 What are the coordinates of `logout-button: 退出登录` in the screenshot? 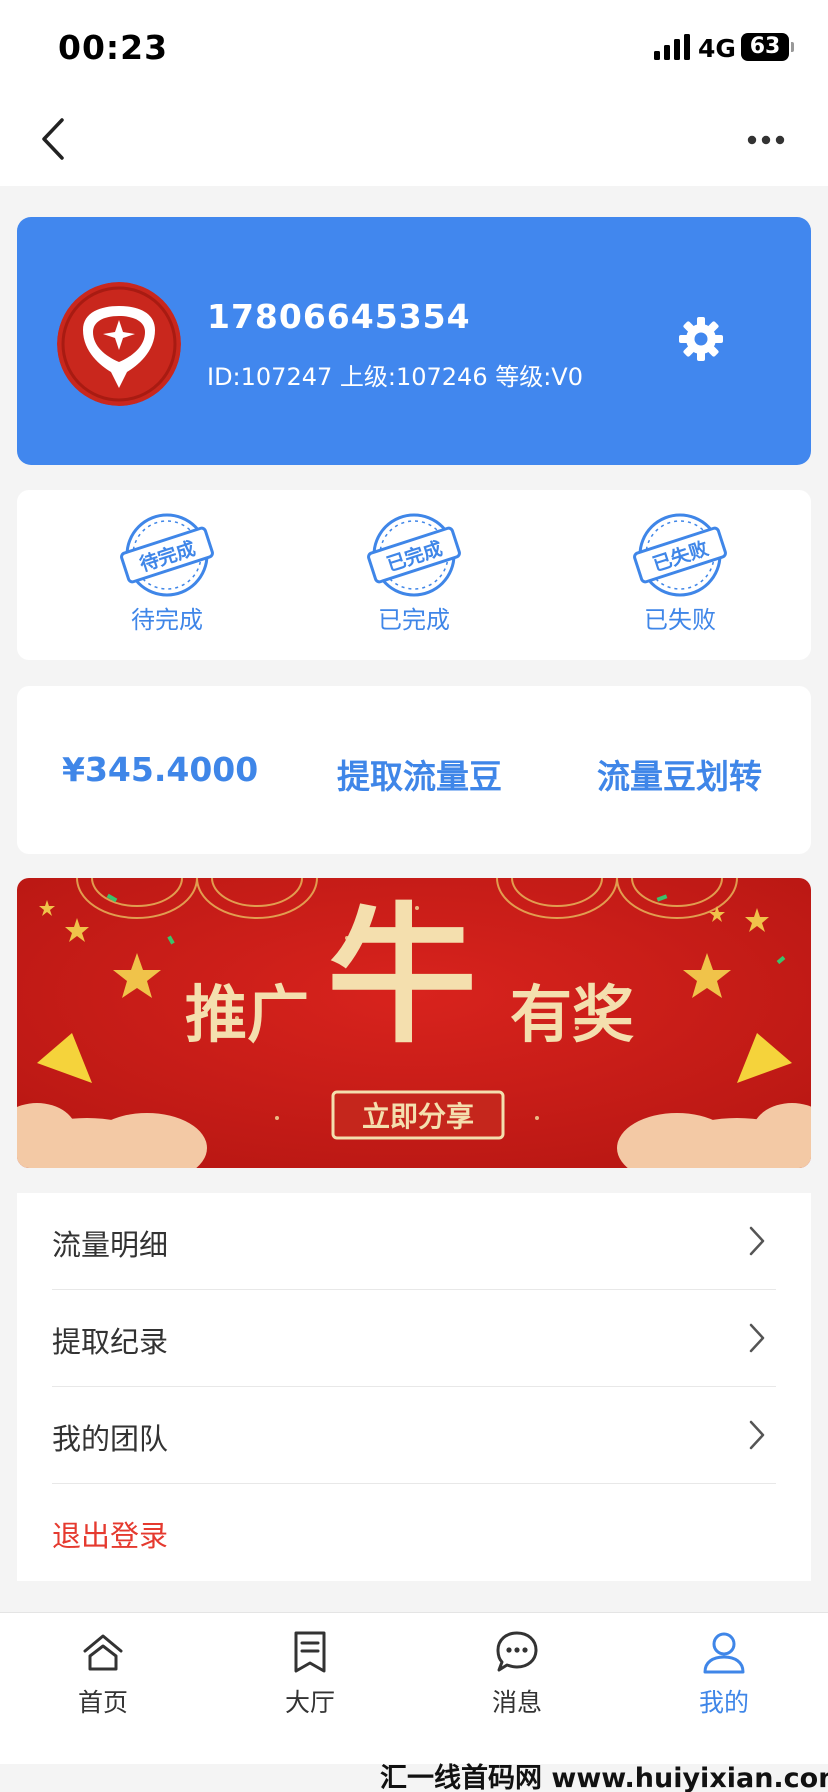 It's located at (414, 1532).